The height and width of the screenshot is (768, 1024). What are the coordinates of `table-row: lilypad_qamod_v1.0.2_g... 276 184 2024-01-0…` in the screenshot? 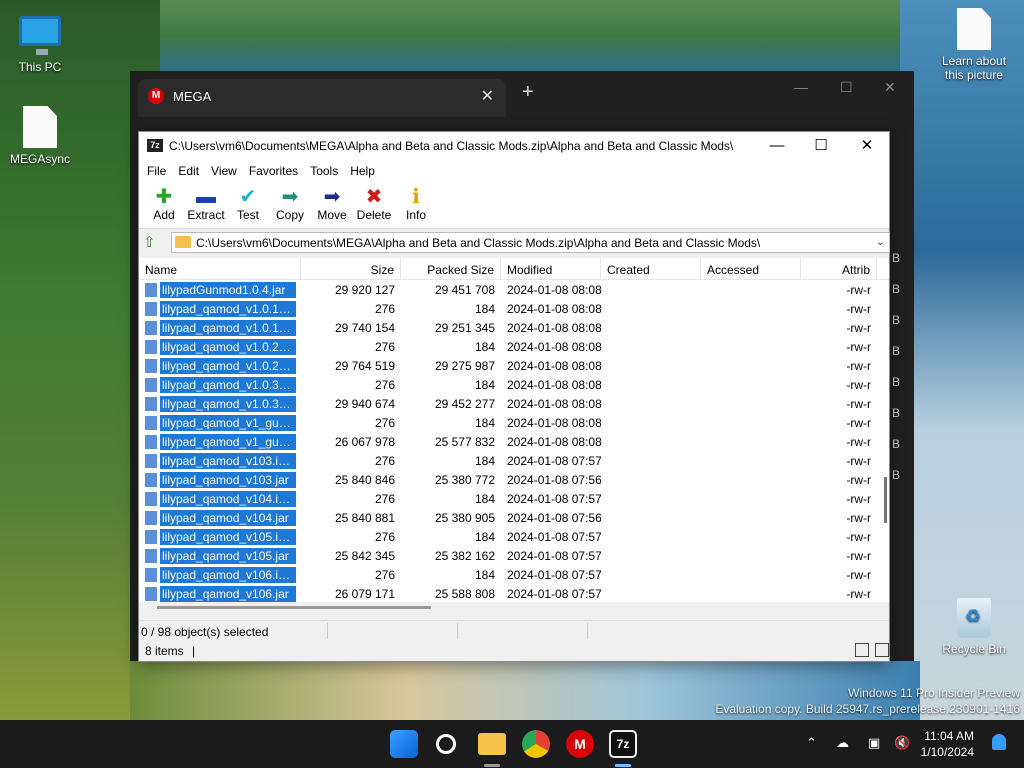 It's located at (514, 346).